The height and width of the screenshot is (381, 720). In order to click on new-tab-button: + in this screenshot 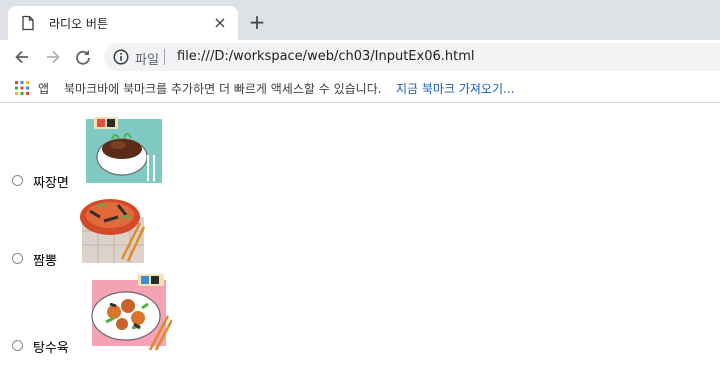, I will do `click(257, 22)`.